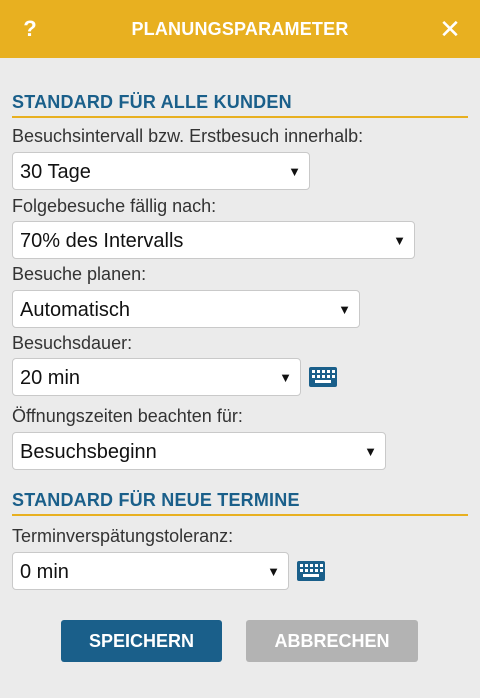 Image resolution: width=480 pixels, height=698 pixels. What do you see at coordinates (102, 241) in the screenshot?
I see `followup-value: 70% des Intervalls` at bounding box center [102, 241].